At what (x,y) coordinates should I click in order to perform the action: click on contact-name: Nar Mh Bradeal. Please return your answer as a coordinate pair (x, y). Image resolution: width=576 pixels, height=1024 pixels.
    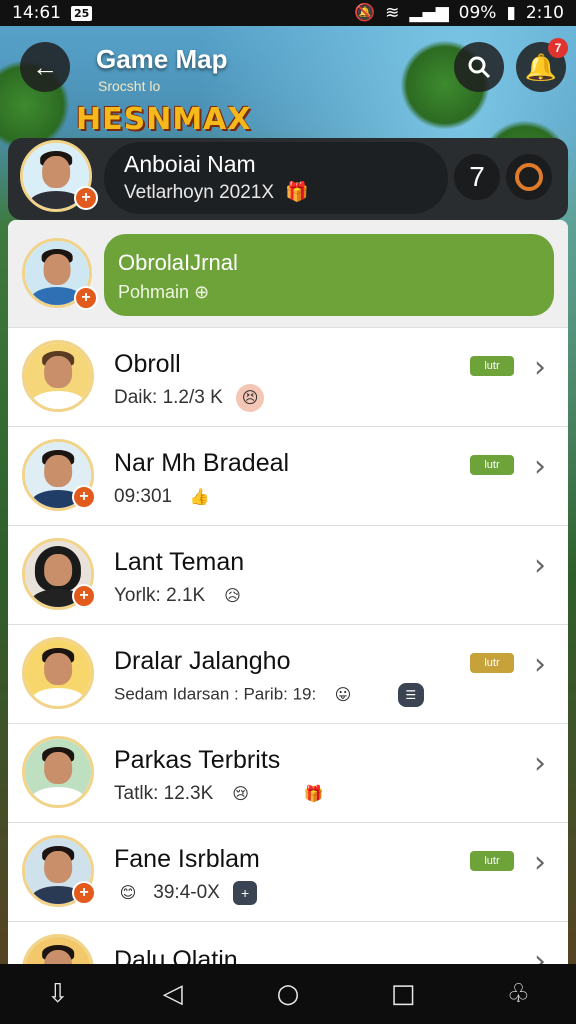
    Looking at the image, I should click on (202, 463).